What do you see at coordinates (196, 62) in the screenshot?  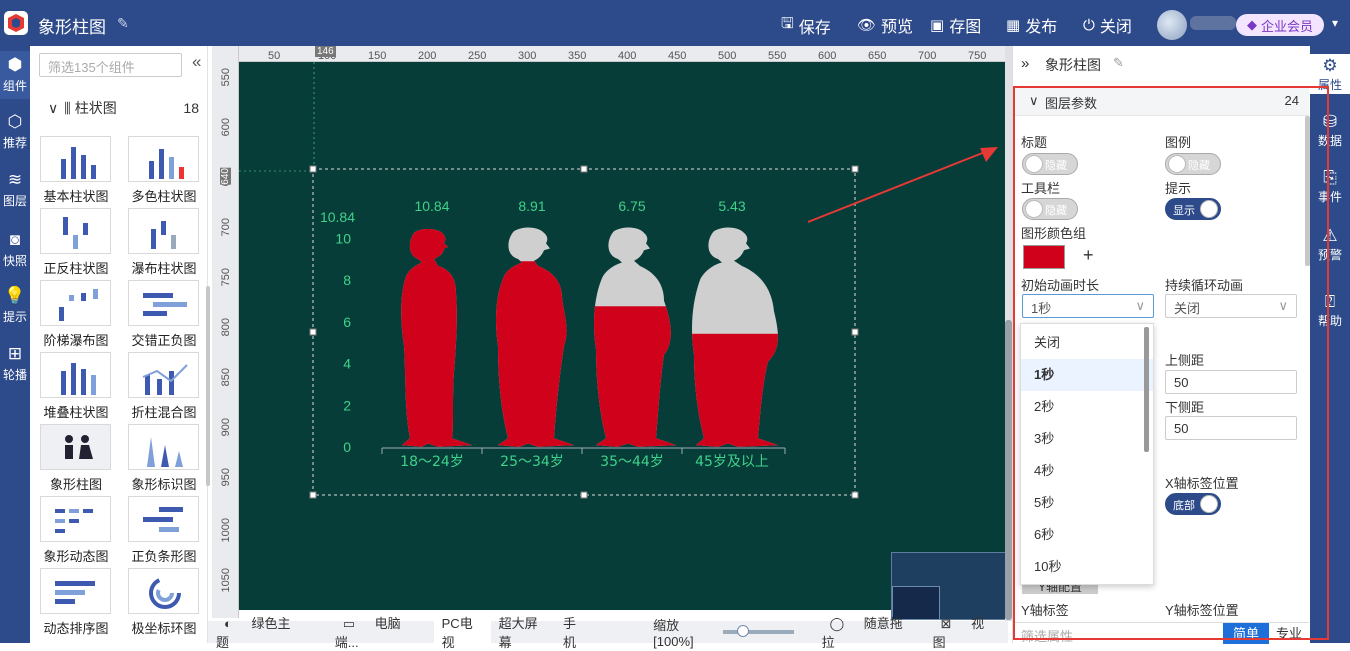 I see `collapse-panel-icon: «` at bounding box center [196, 62].